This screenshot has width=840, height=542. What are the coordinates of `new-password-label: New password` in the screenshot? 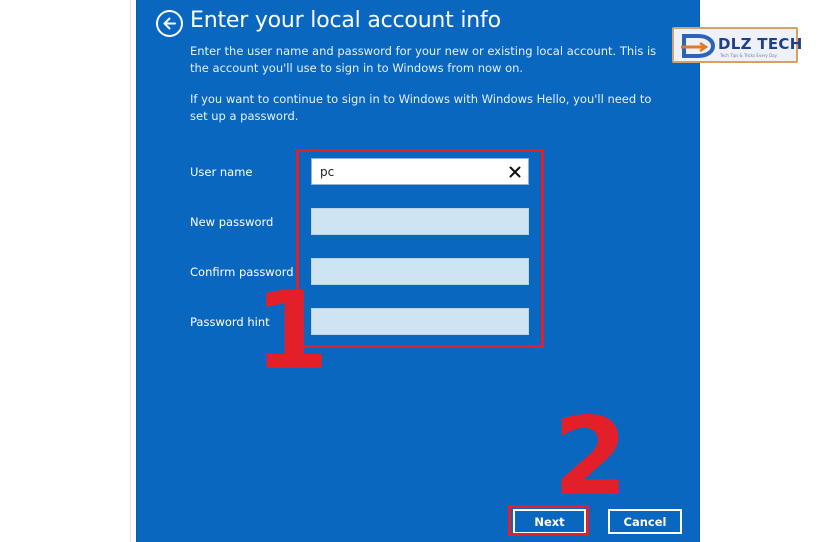 It's located at (232, 222).